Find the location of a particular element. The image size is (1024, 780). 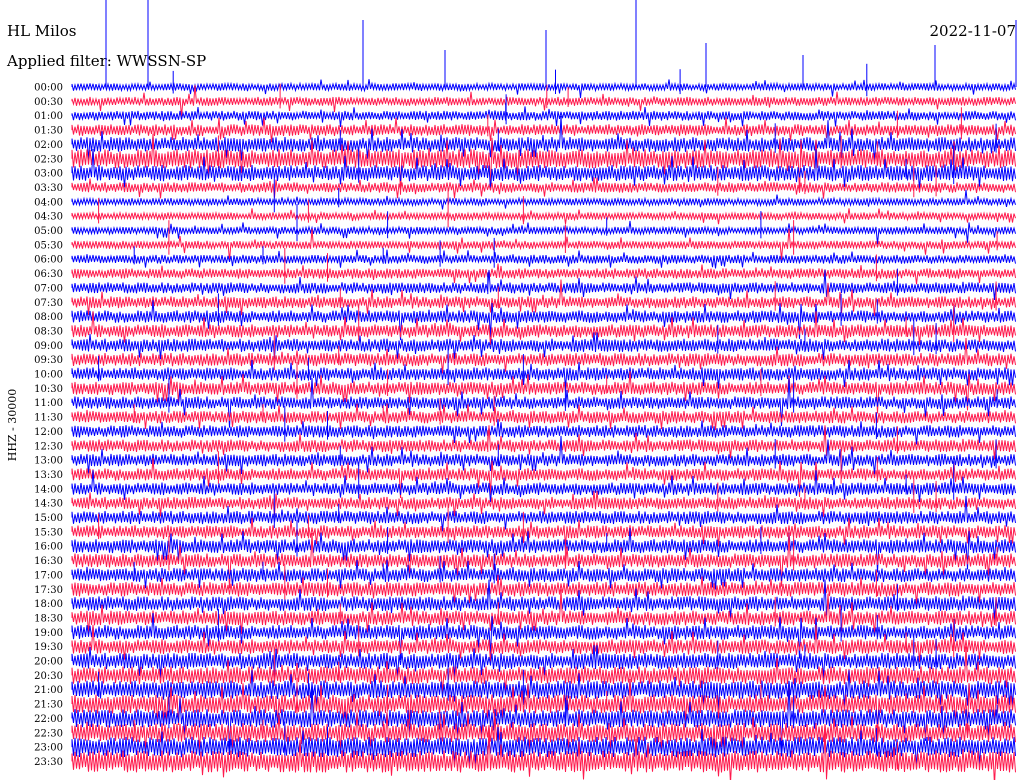

time-label: 09:30 is located at coordinates (48, 360).